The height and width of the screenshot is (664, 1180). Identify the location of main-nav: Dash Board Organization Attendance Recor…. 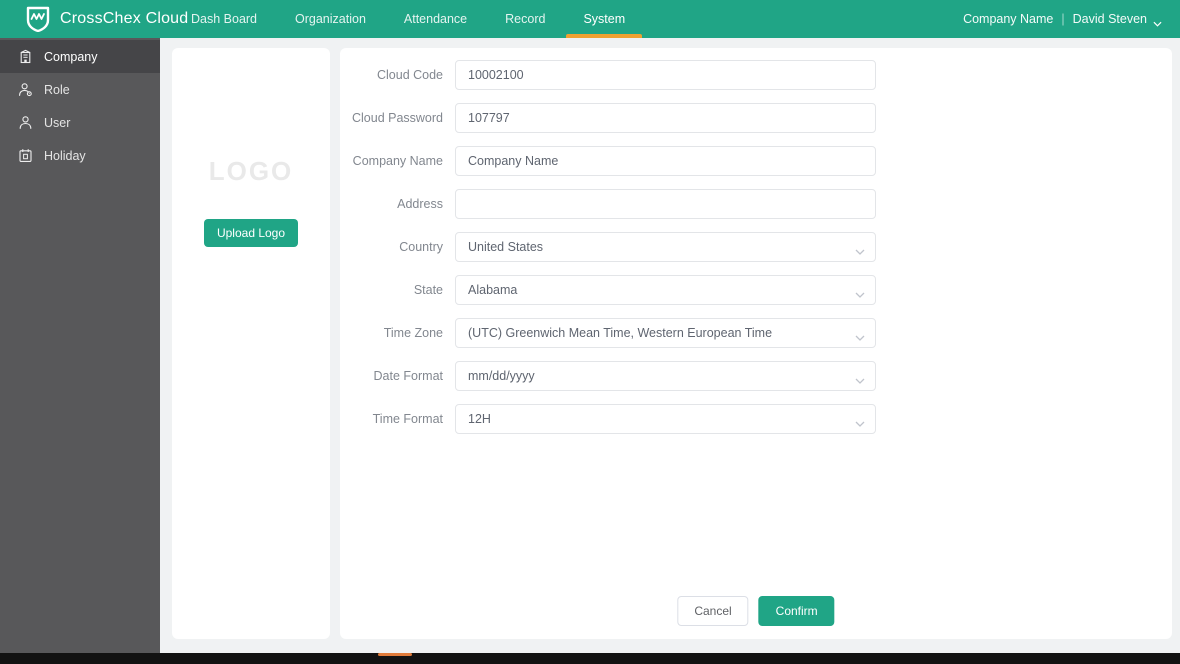
(408, 19).